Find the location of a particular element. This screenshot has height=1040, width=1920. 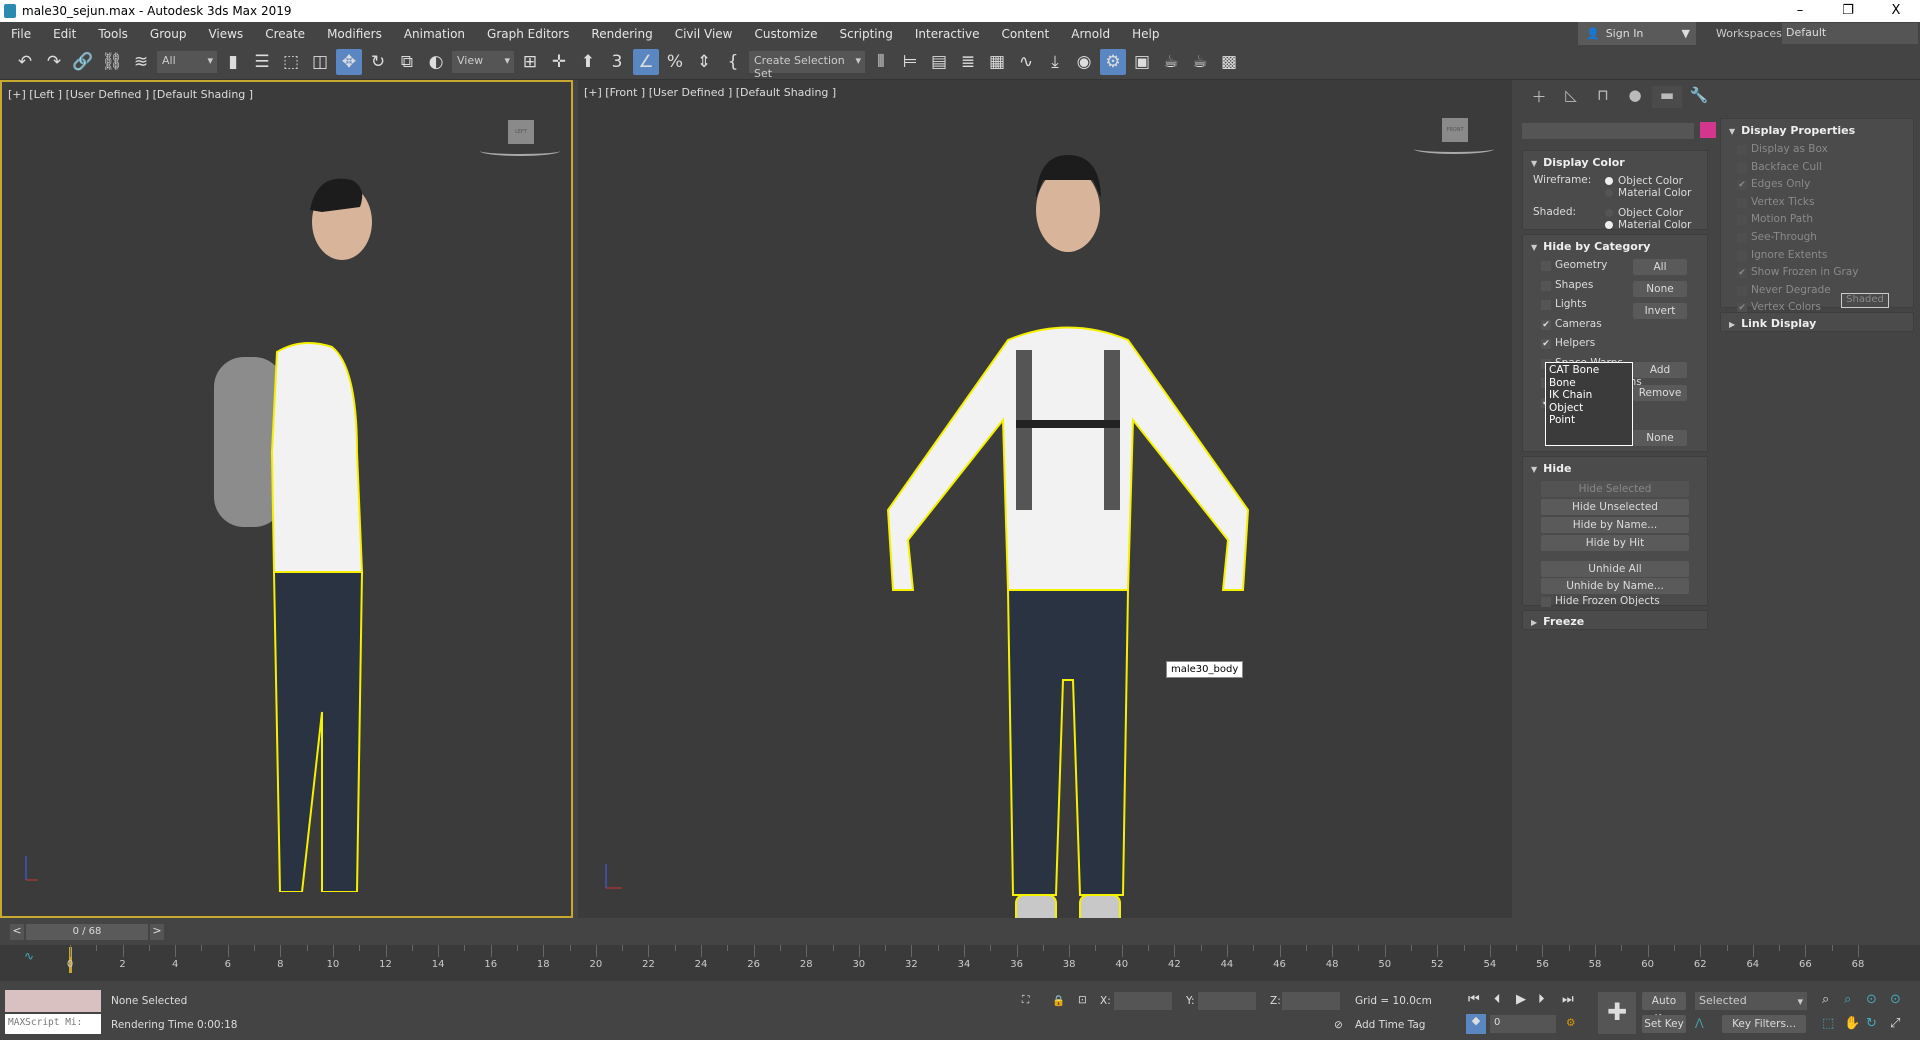

unhide-all-button: Unhide All is located at coordinates (1615, 569).